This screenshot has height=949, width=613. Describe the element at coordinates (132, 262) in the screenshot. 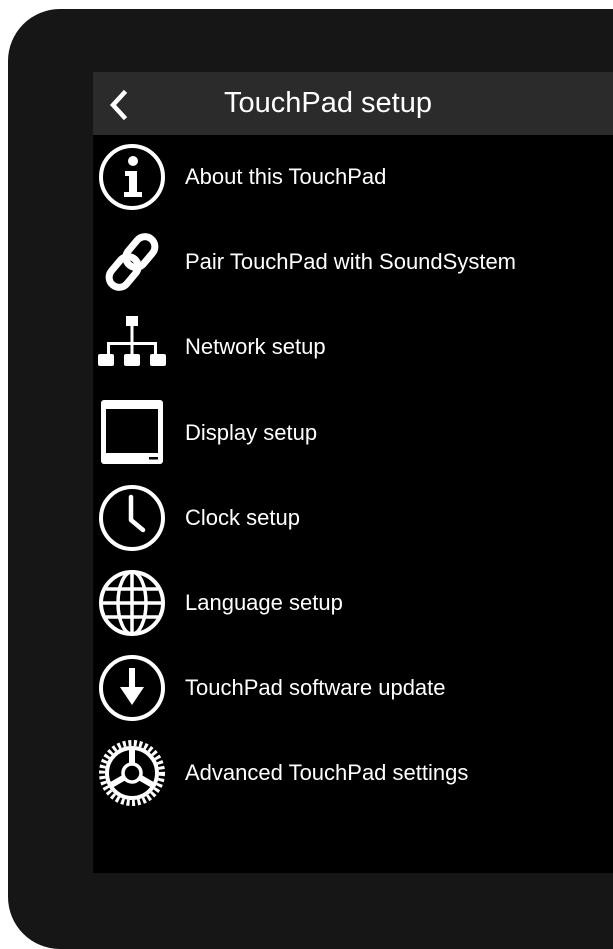

I see `link-icon` at that location.